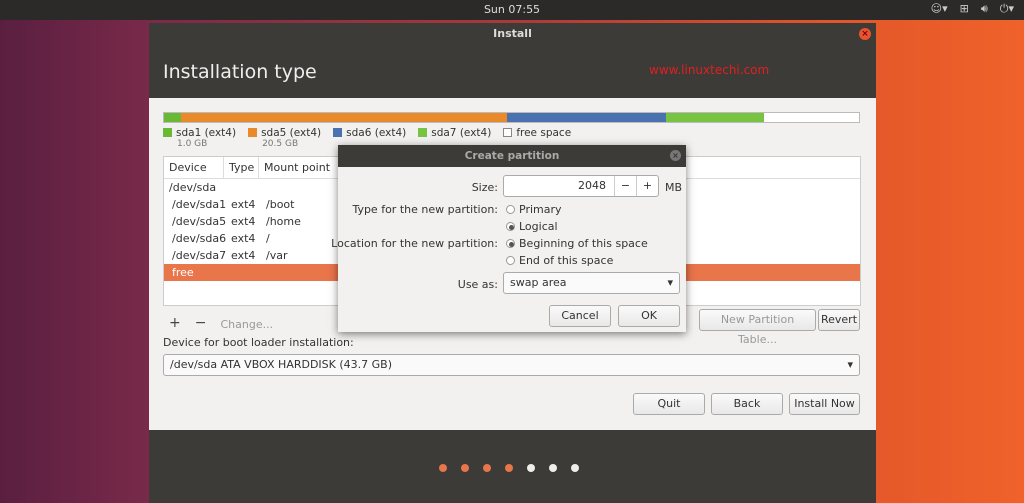  What do you see at coordinates (939, 9) in the screenshot?
I see `accessibility-icon: ☺▾` at bounding box center [939, 9].